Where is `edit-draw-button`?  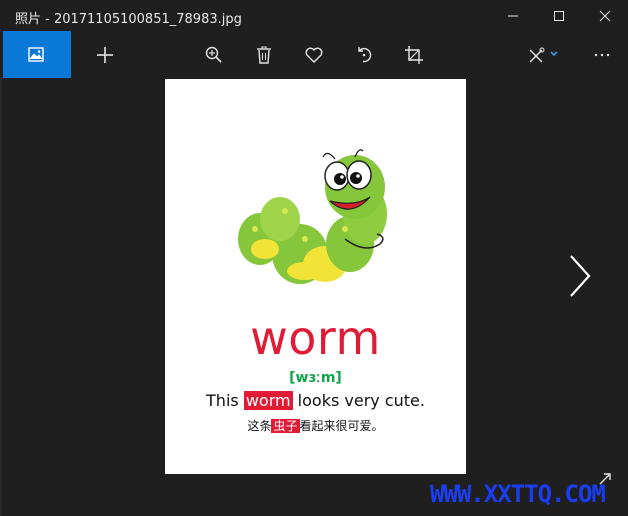
edit-draw-button is located at coordinates (544, 54).